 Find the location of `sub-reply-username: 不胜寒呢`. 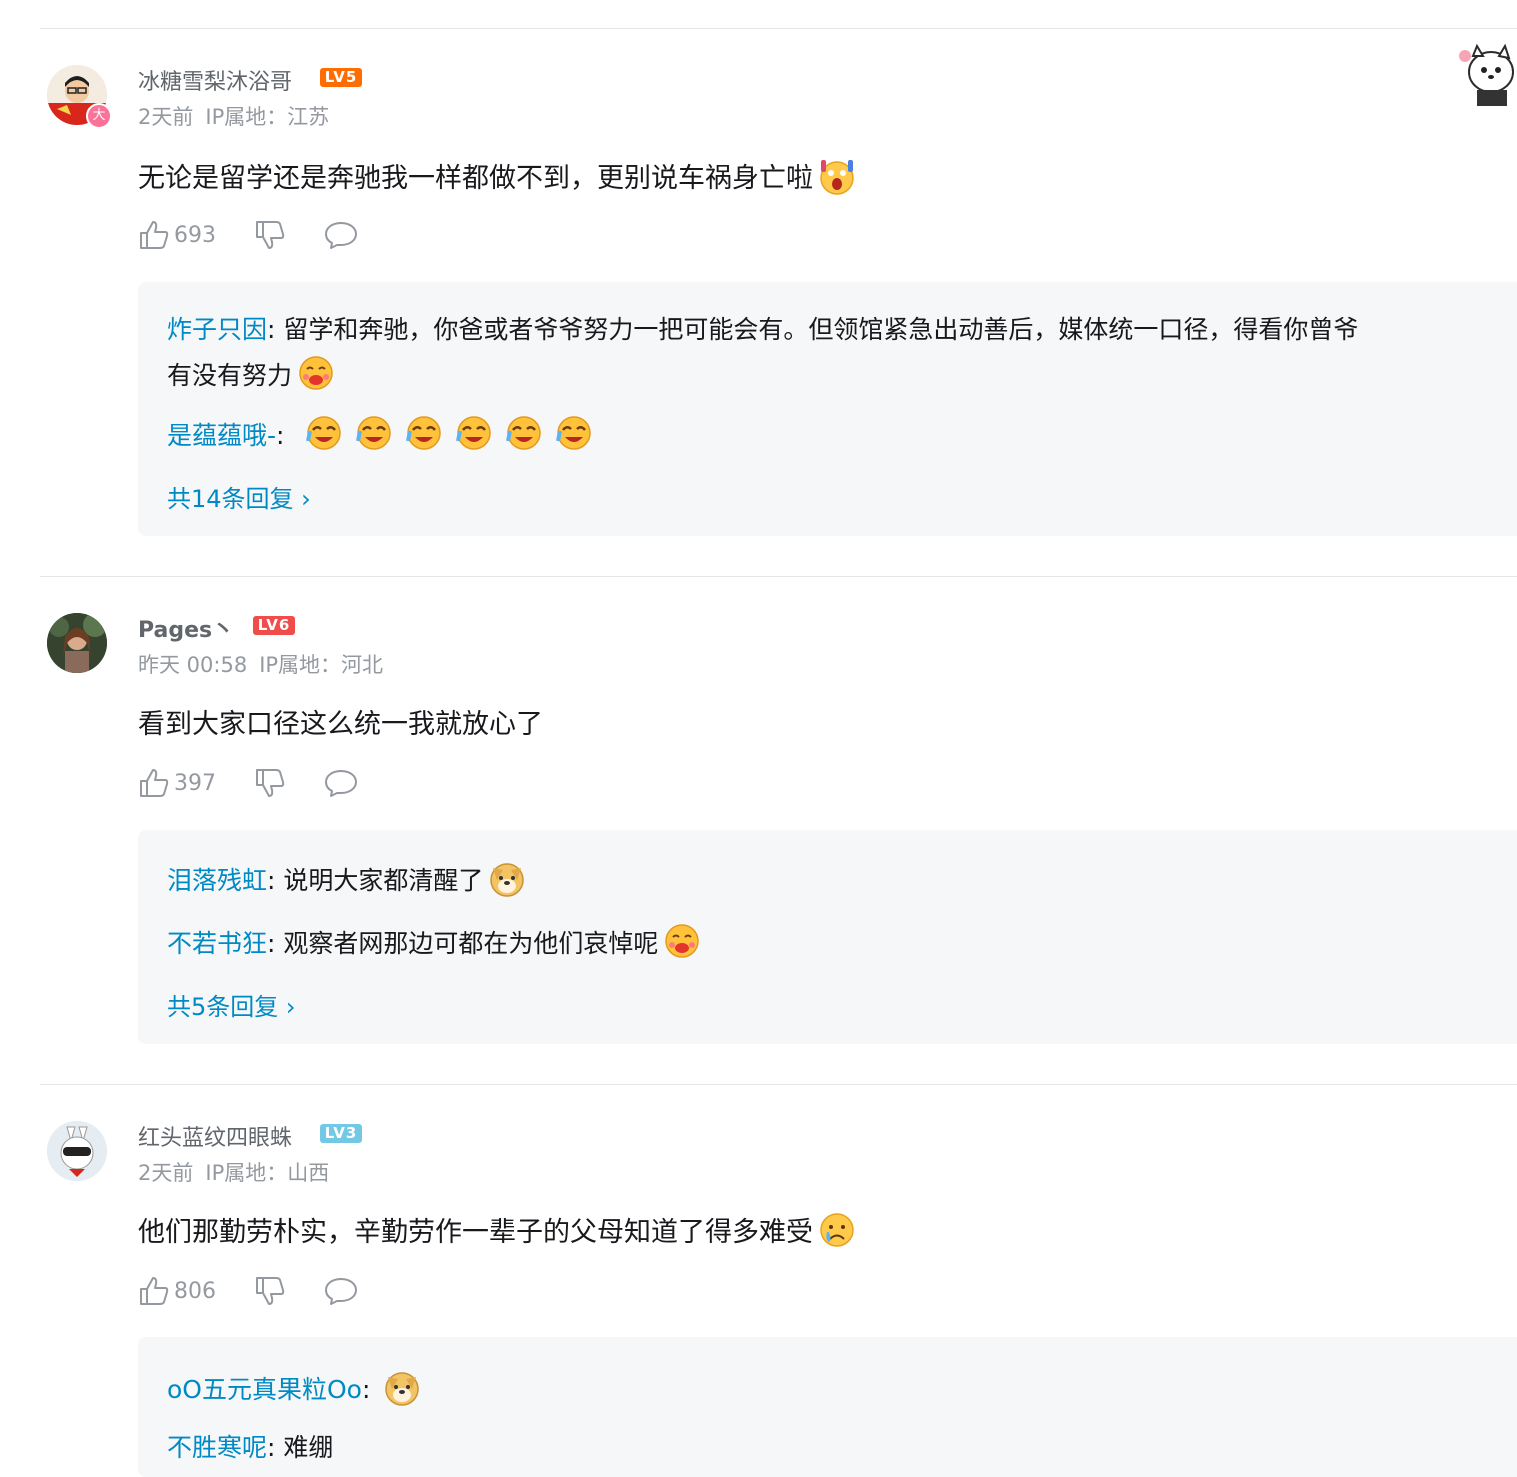

sub-reply-username: 不胜寒呢 is located at coordinates (217, 1447).